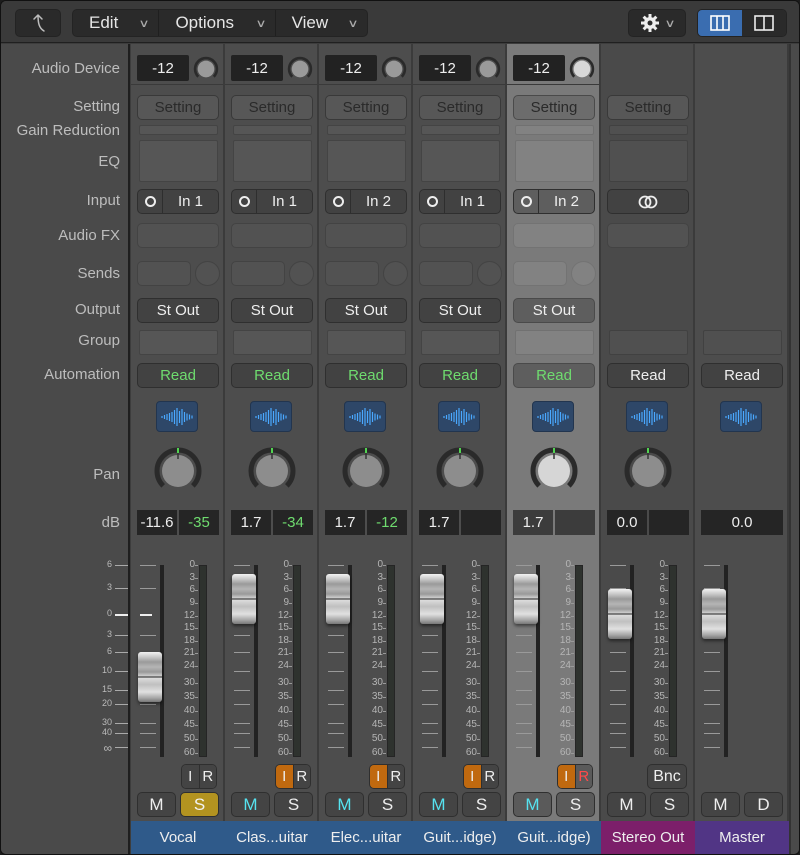  What do you see at coordinates (321, 23) in the screenshot?
I see `view-menu: View ∨` at bounding box center [321, 23].